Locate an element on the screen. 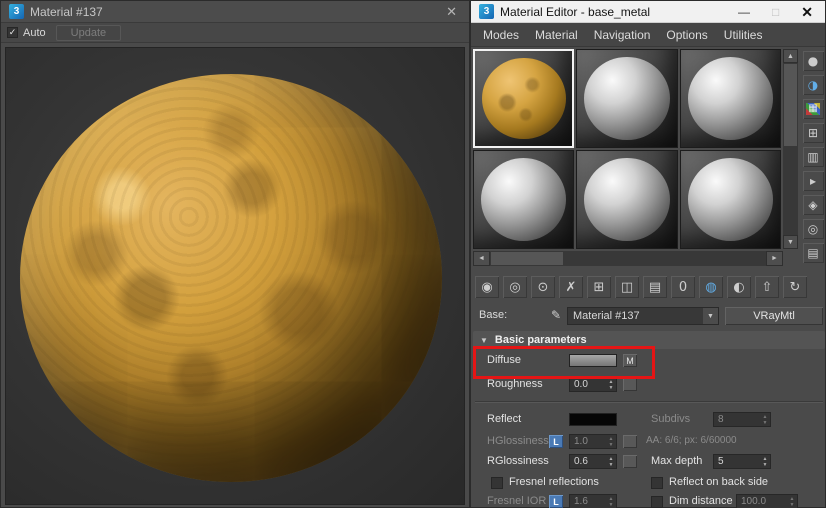 The image size is (826, 508). menu-options: Options is located at coordinates (686, 35).